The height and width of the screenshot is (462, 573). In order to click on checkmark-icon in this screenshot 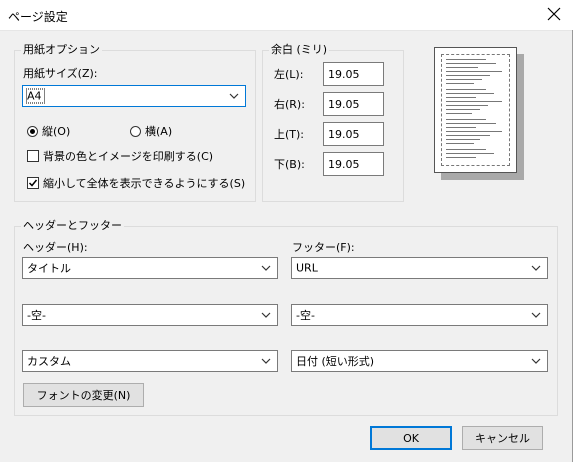, I will do `click(33, 183)`.